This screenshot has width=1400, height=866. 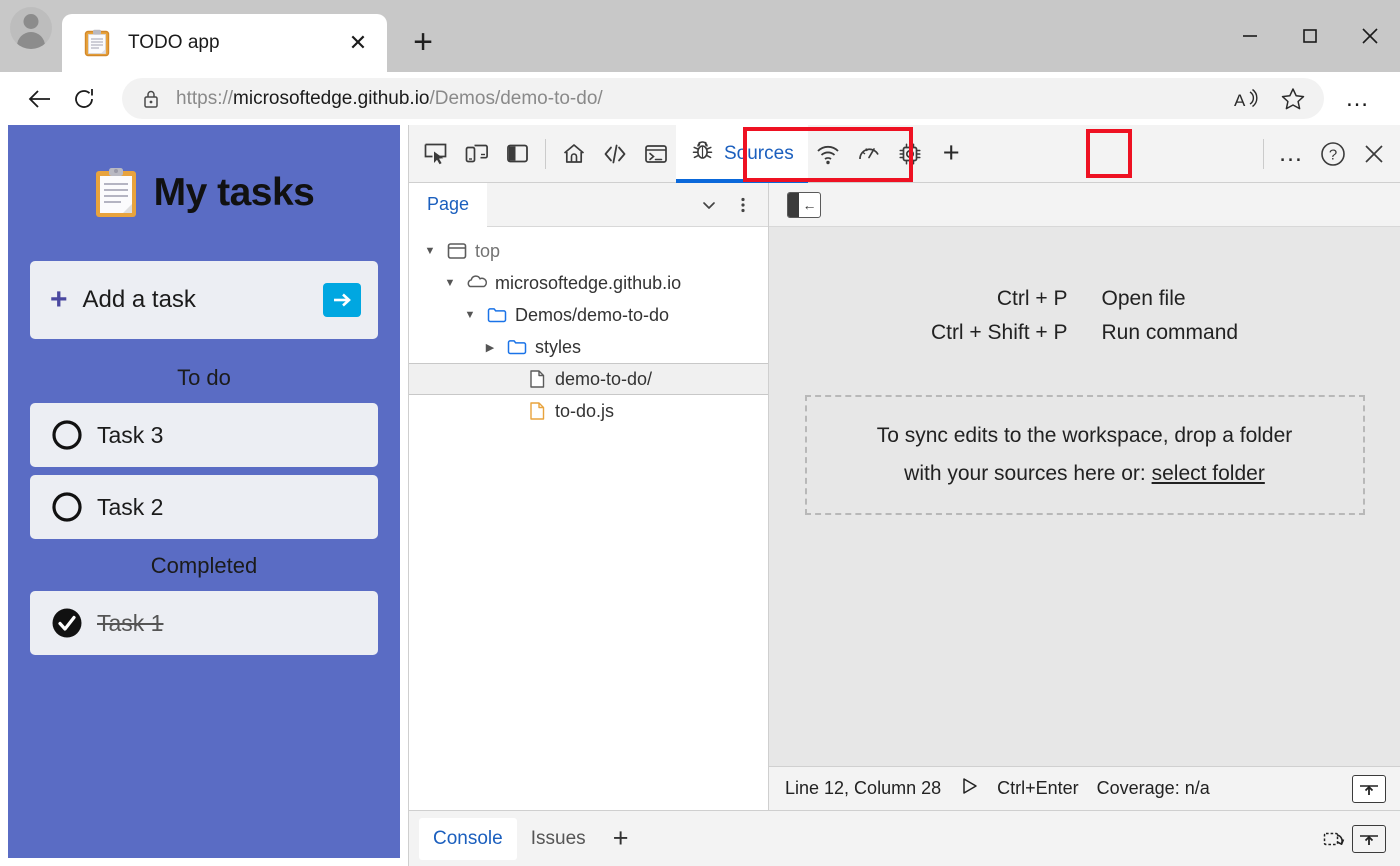 What do you see at coordinates (31, 28) in the screenshot?
I see `avatar` at bounding box center [31, 28].